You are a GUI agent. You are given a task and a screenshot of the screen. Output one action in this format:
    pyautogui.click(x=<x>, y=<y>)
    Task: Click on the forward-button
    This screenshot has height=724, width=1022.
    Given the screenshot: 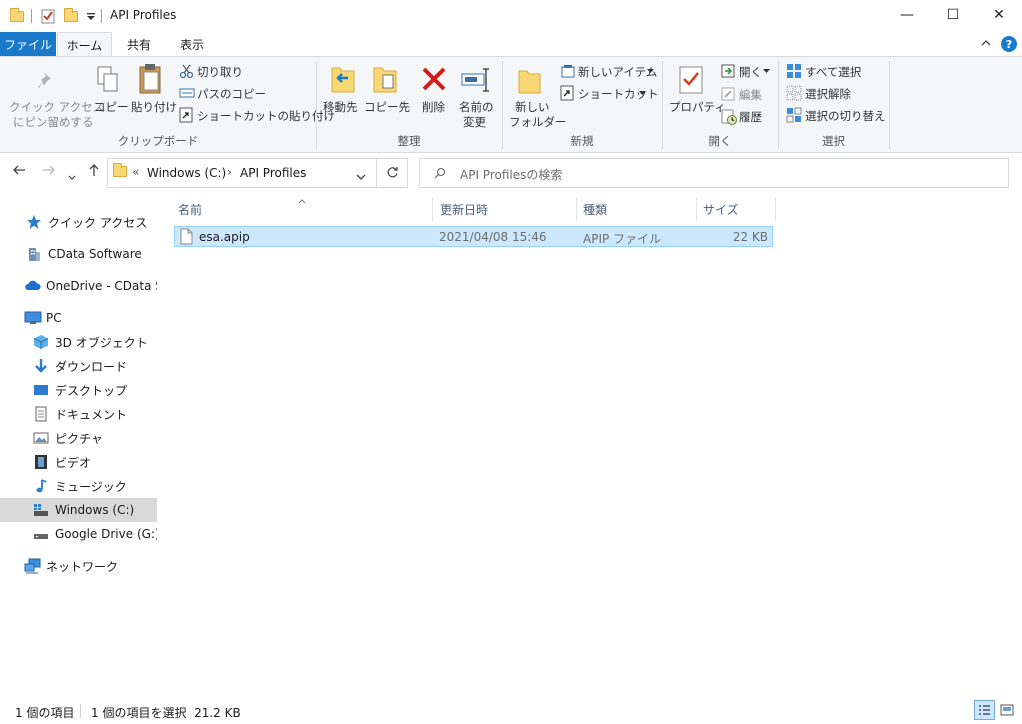 What is the action you would take?
    pyautogui.click(x=49, y=172)
    